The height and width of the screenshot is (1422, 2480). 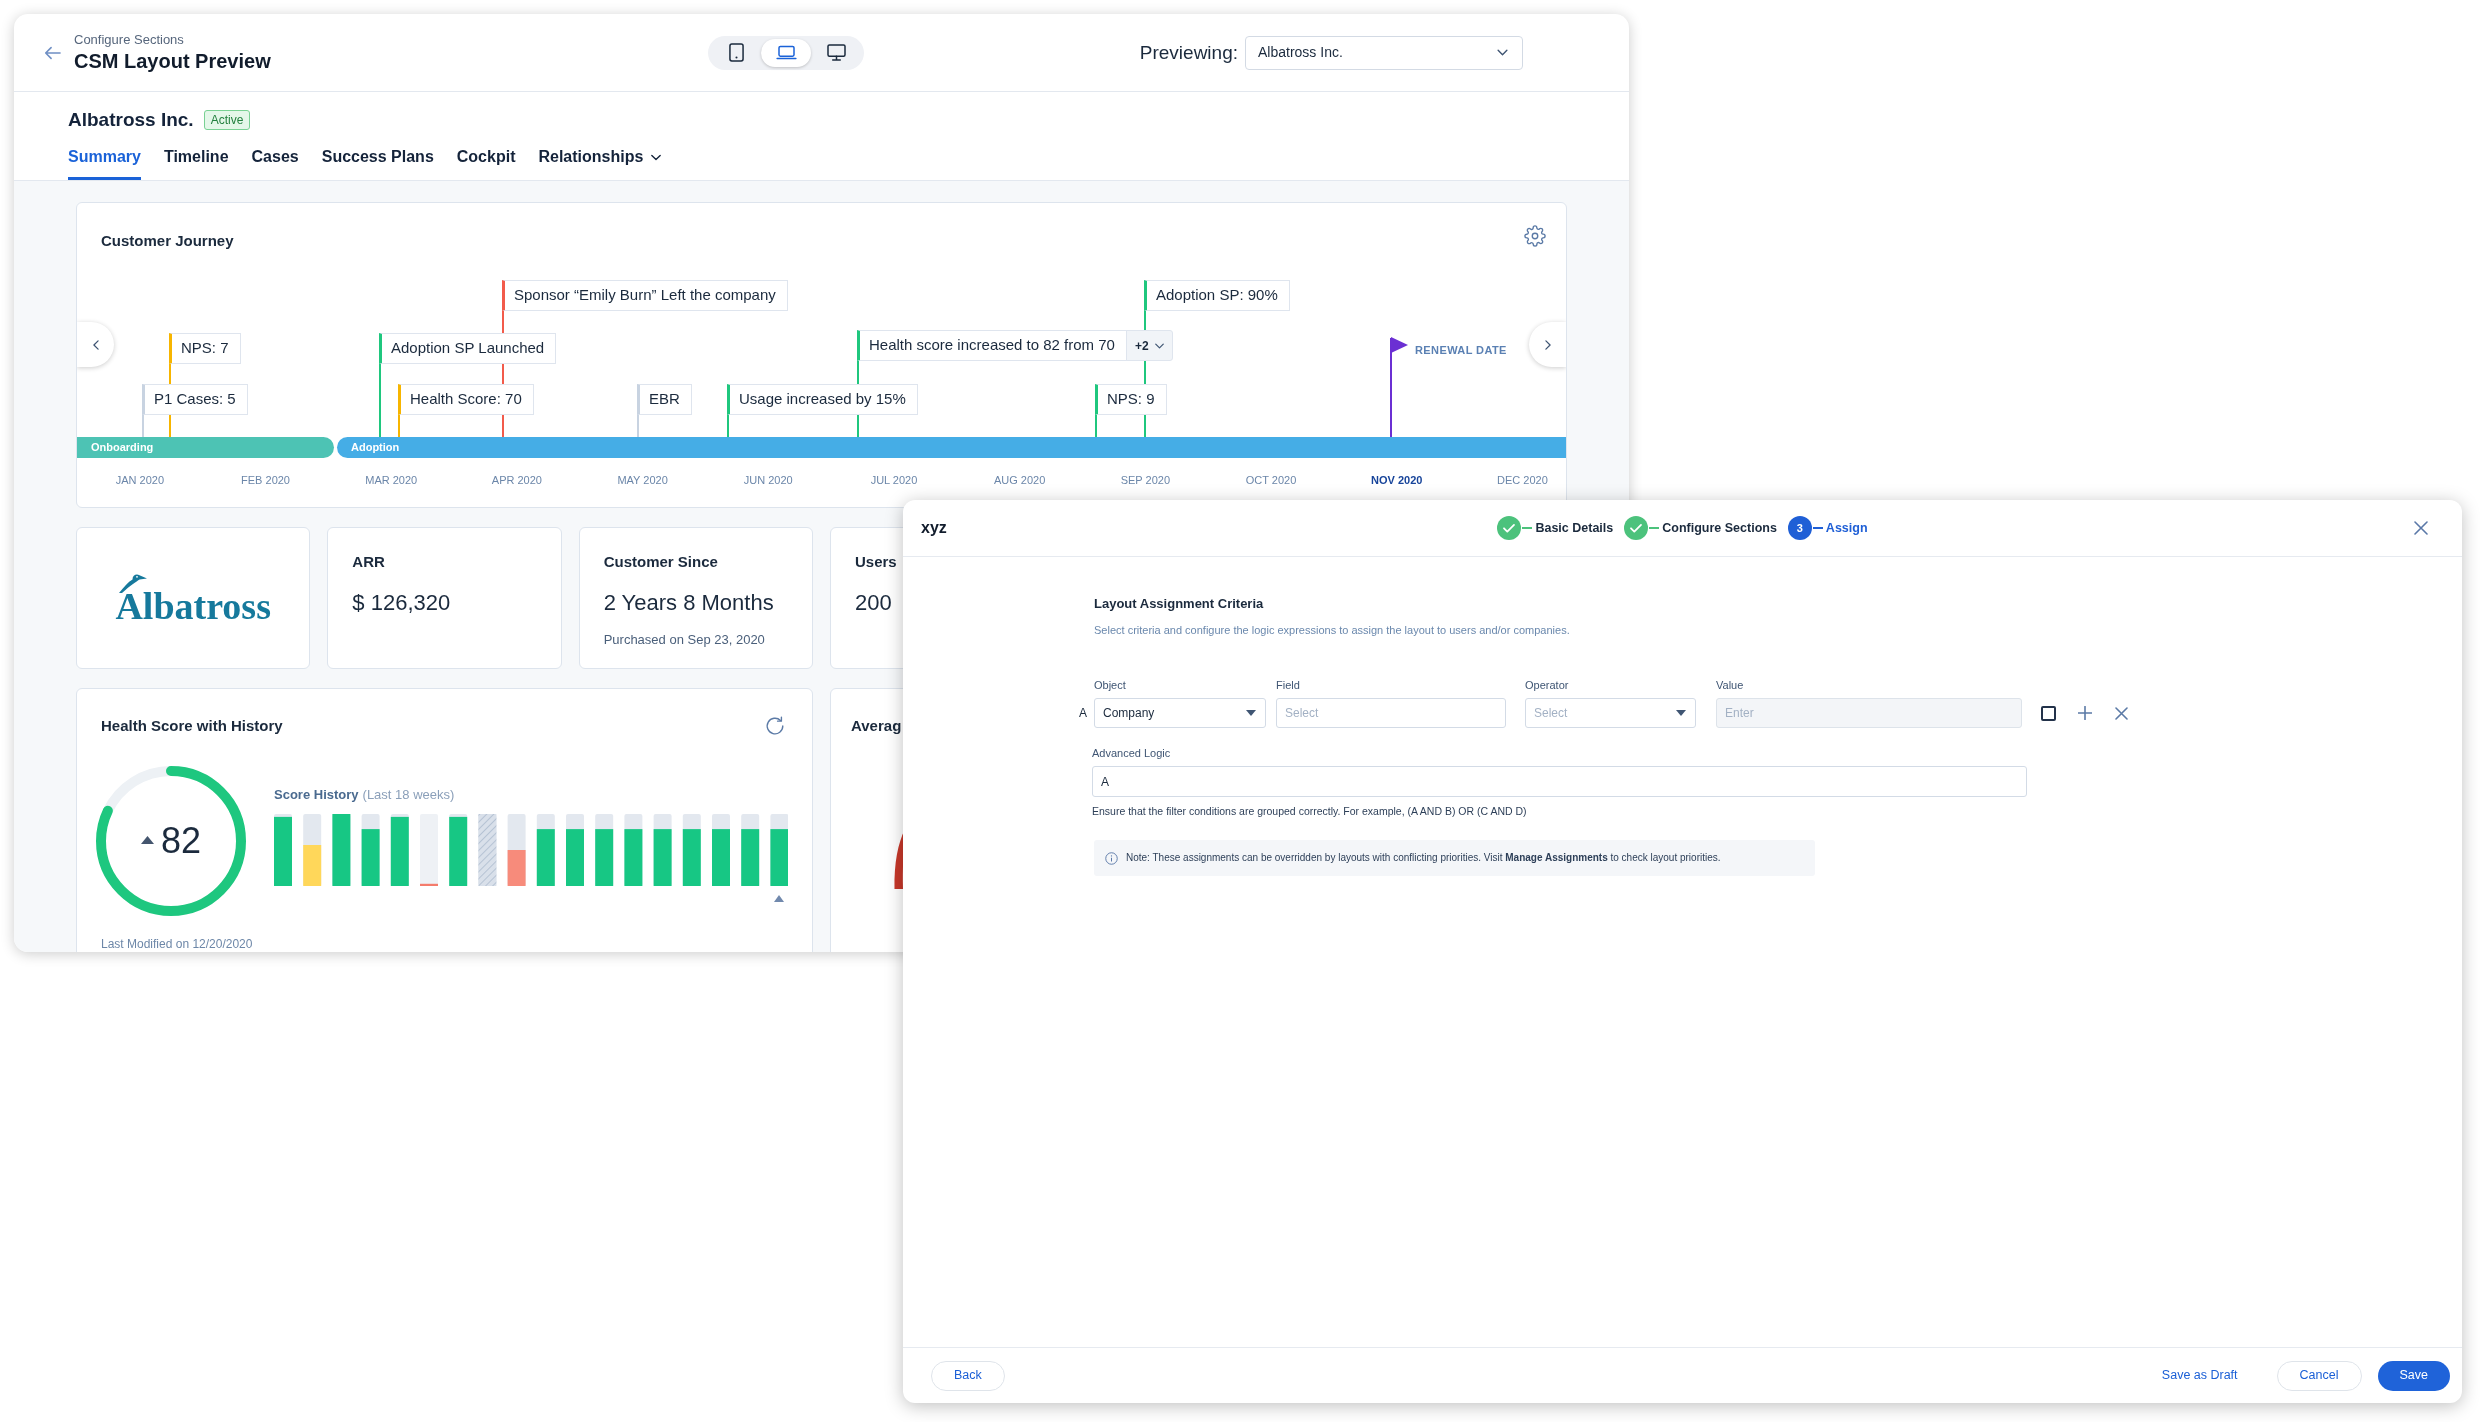 I want to click on stat-value: $ 126,320, so click(x=401, y=603).